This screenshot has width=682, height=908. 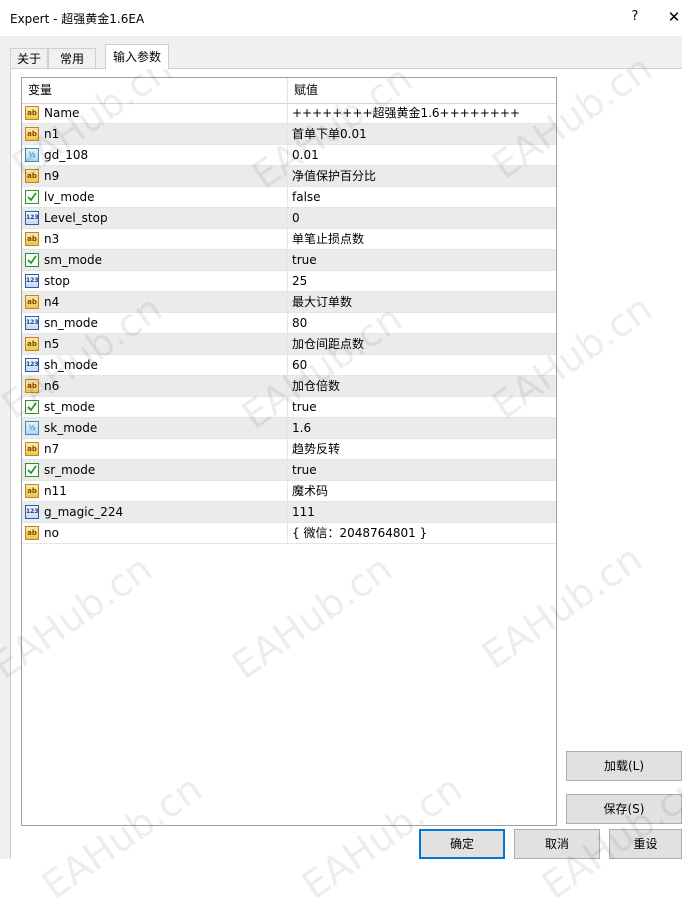 I want to click on param-name: g_magic_224, so click(x=84, y=512).